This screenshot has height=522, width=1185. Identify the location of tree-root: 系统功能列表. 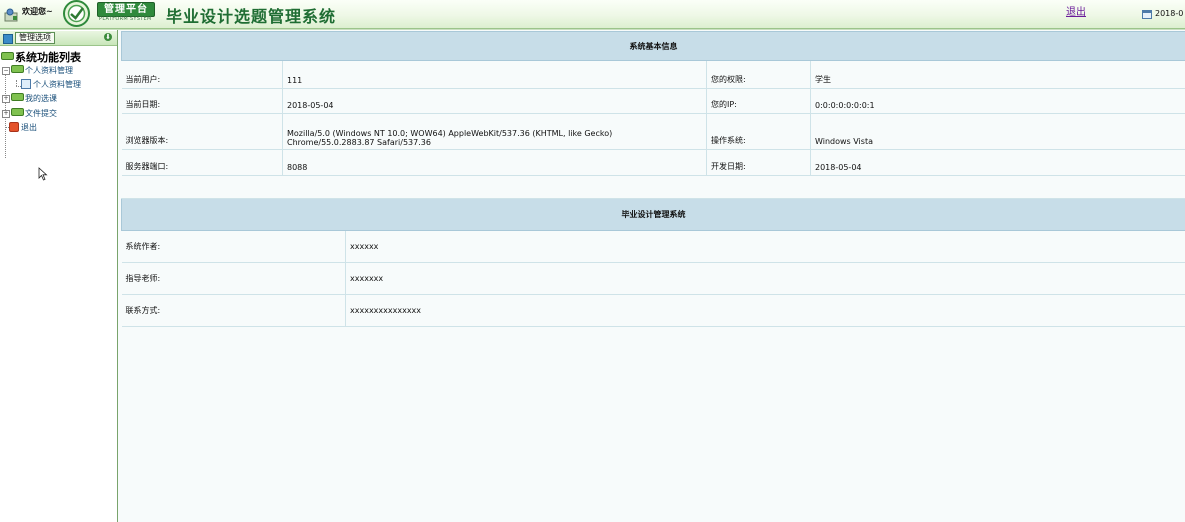
(41, 57).